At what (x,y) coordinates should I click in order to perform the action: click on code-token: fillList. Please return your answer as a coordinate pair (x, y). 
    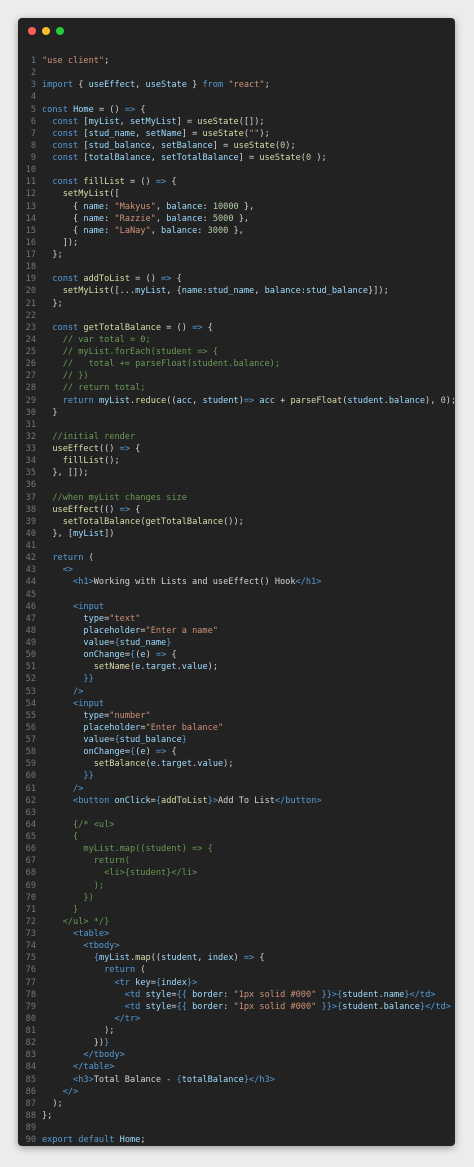
    Looking at the image, I should click on (104, 182).